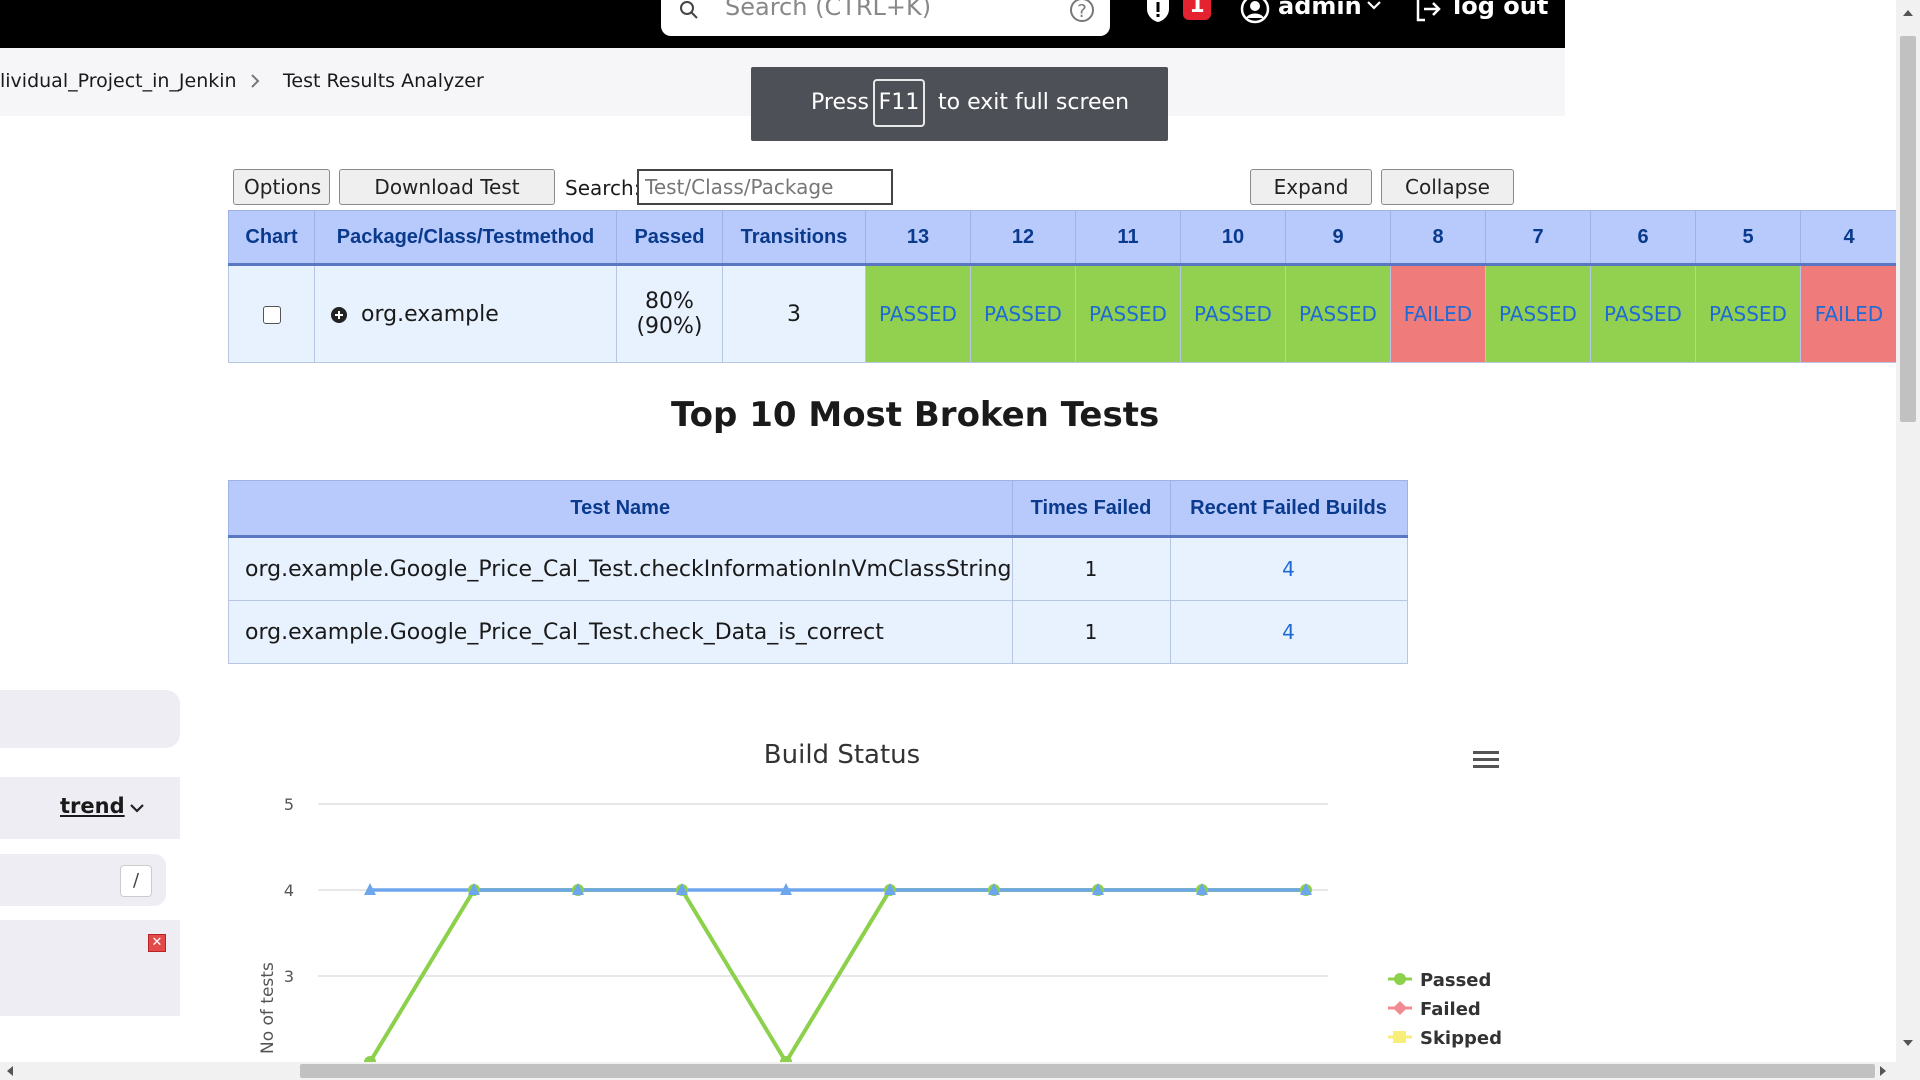  Describe the element at coordinates (383, 81) in the screenshot. I see `breadcrumb-item-analyzer: Test Results Analyzer` at that location.